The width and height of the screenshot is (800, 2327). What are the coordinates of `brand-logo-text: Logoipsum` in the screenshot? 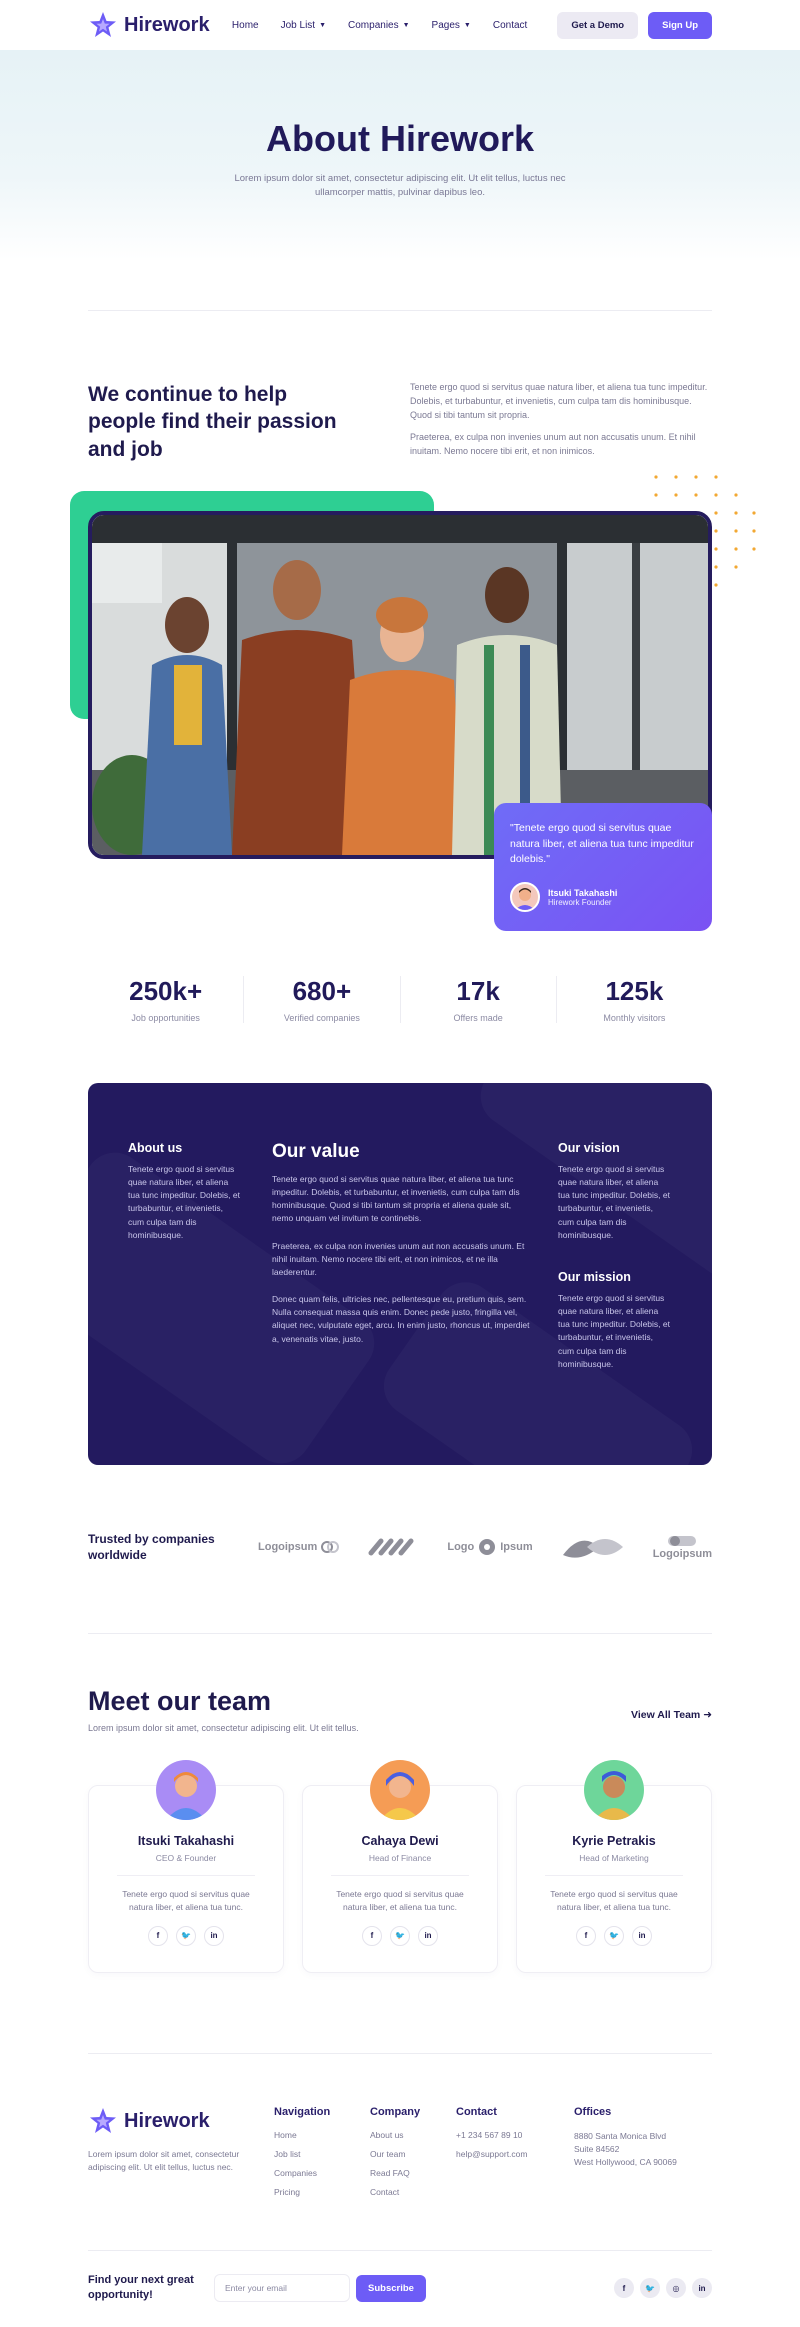 It's located at (288, 1547).